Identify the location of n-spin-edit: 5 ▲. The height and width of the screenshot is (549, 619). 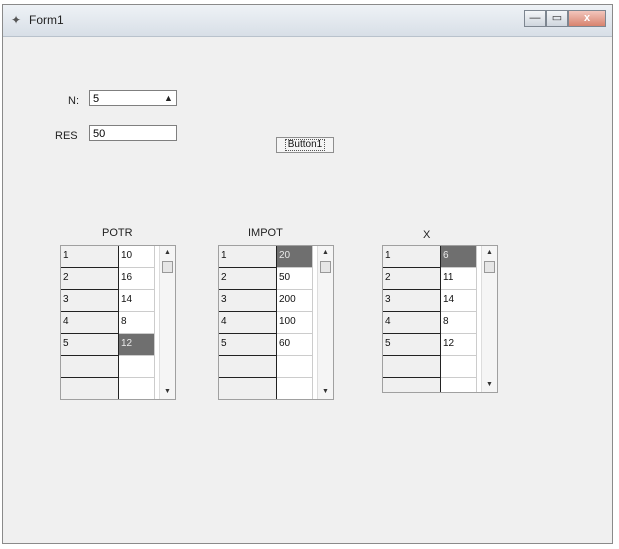
(133, 98).